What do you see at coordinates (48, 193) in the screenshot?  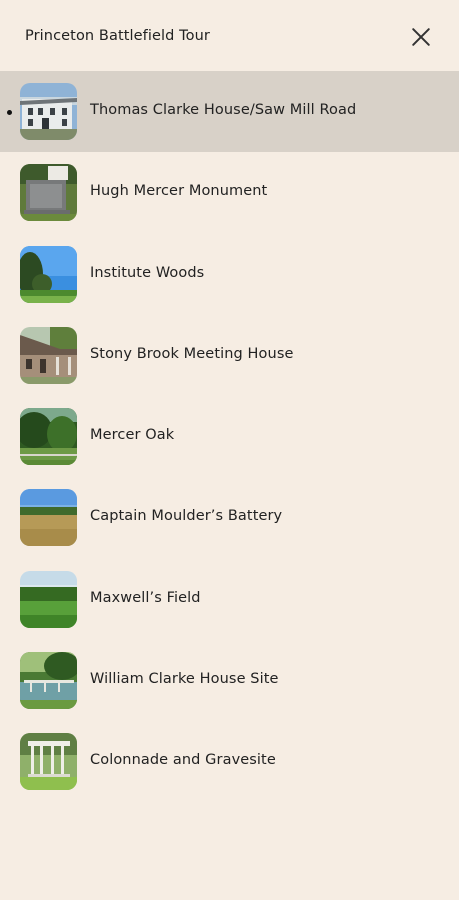 I see `stone-monument-photo` at bounding box center [48, 193].